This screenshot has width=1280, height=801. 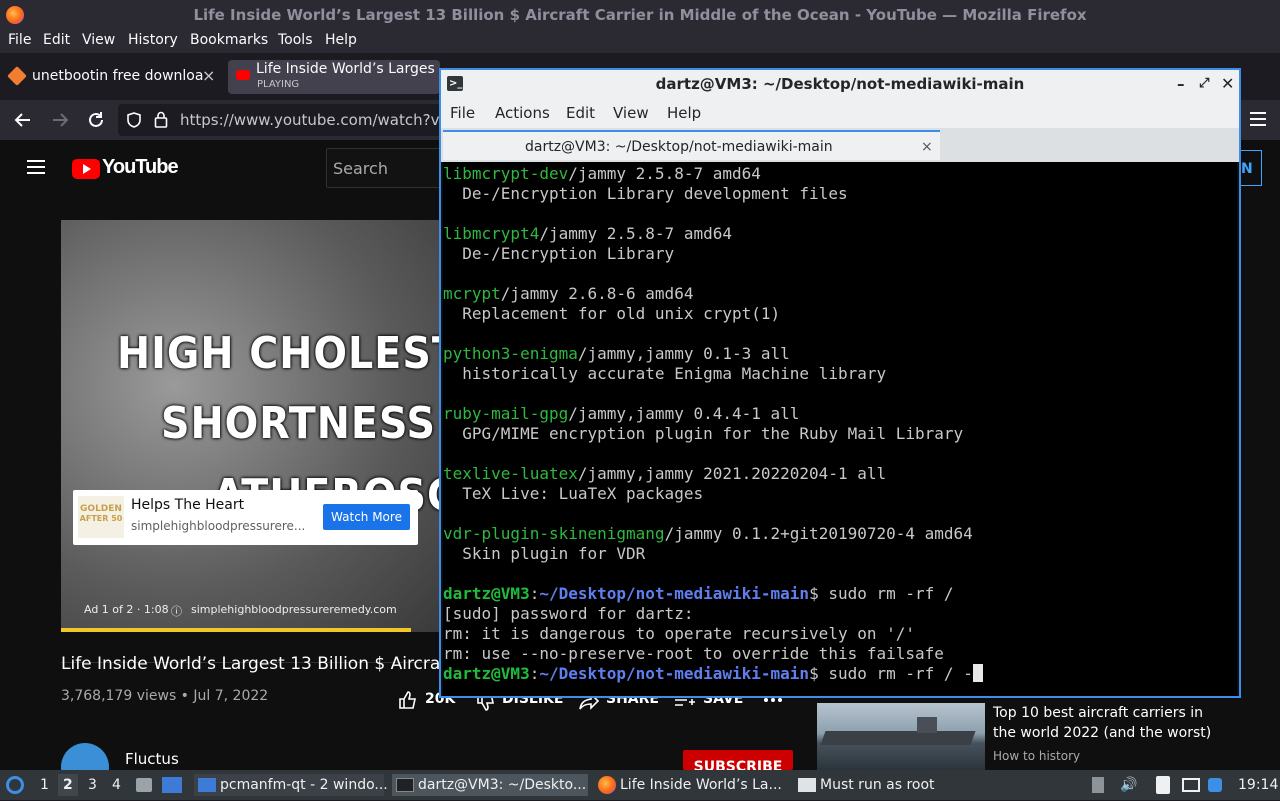 I want to click on subscribe-label: SUBSCRIBE, so click(x=738, y=764).